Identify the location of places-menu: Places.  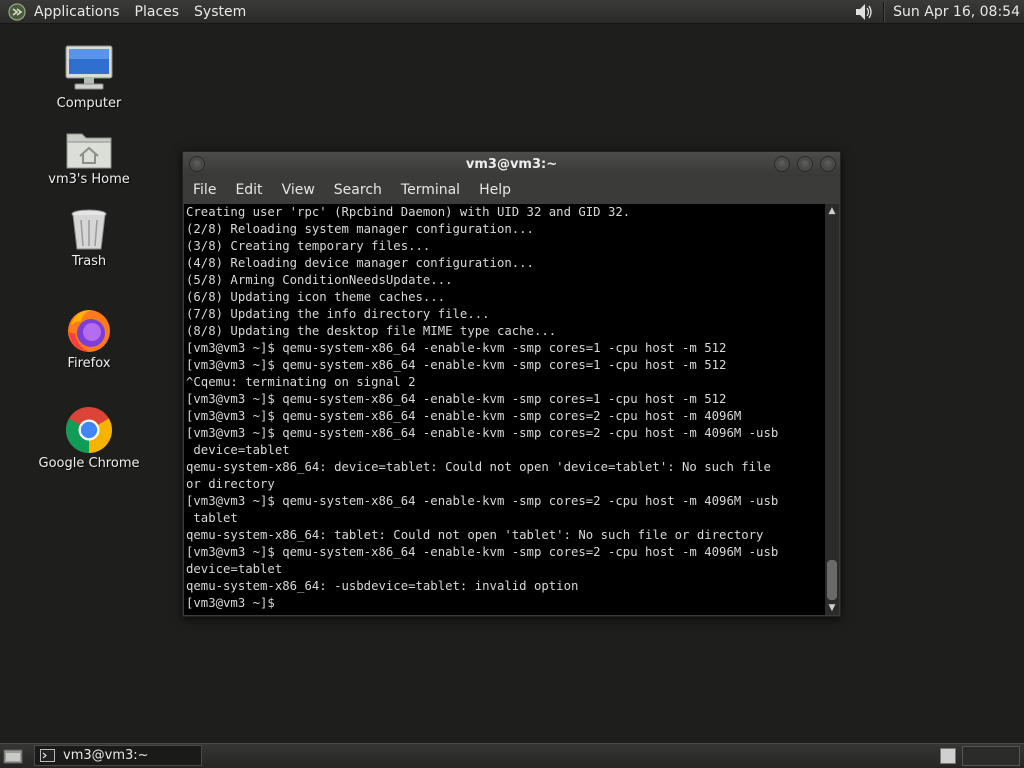
(157, 12).